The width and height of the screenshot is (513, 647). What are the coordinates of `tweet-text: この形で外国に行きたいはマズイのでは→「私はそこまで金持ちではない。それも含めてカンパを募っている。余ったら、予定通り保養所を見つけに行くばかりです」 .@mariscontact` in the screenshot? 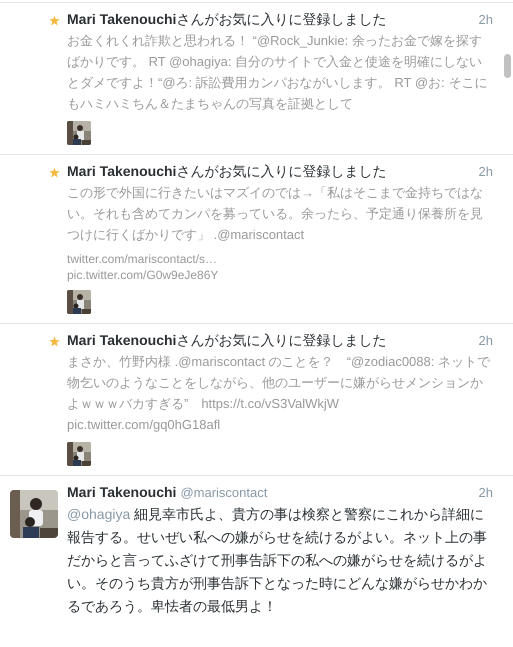 It's located at (275, 214).